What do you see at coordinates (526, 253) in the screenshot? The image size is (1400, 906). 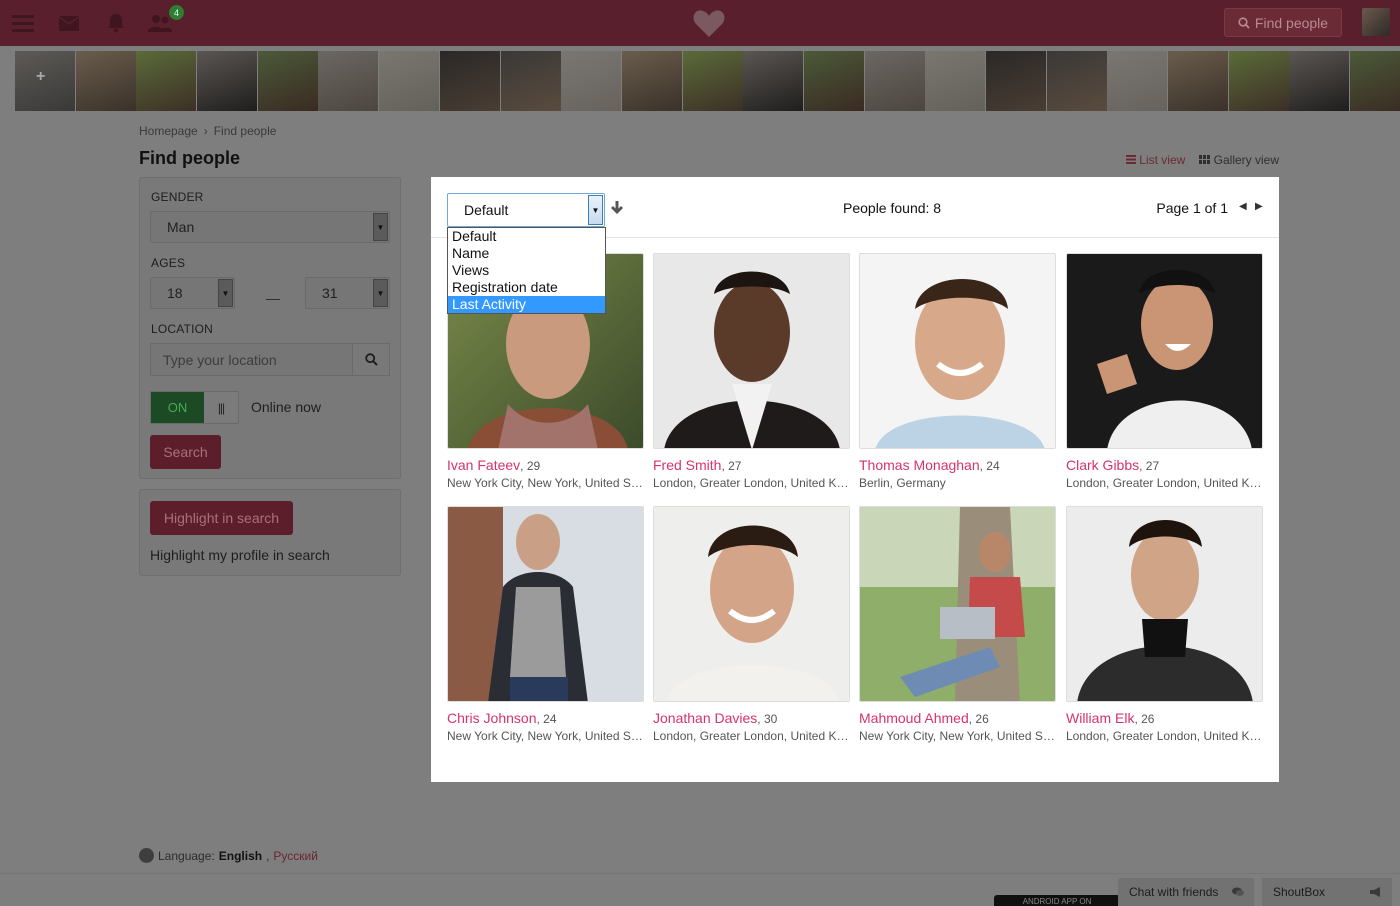 I see `sort-option-name: Name` at bounding box center [526, 253].